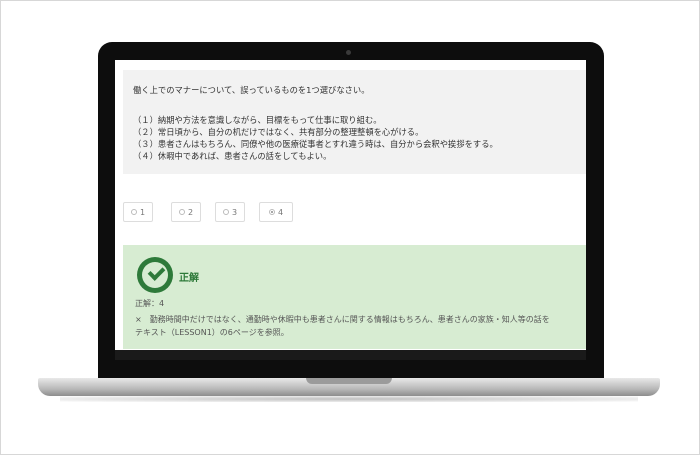 Image resolution: width=700 pixels, height=455 pixels. Describe the element at coordinates (212, 332) in the screenshot. I see `reference-text: テキスト（LESSON1）の6ページを参照。` at that location.